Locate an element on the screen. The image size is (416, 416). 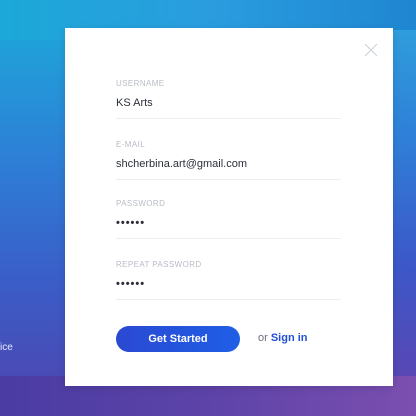
username-field: USERNAME KS Arts is located at coordinates (228, 99).